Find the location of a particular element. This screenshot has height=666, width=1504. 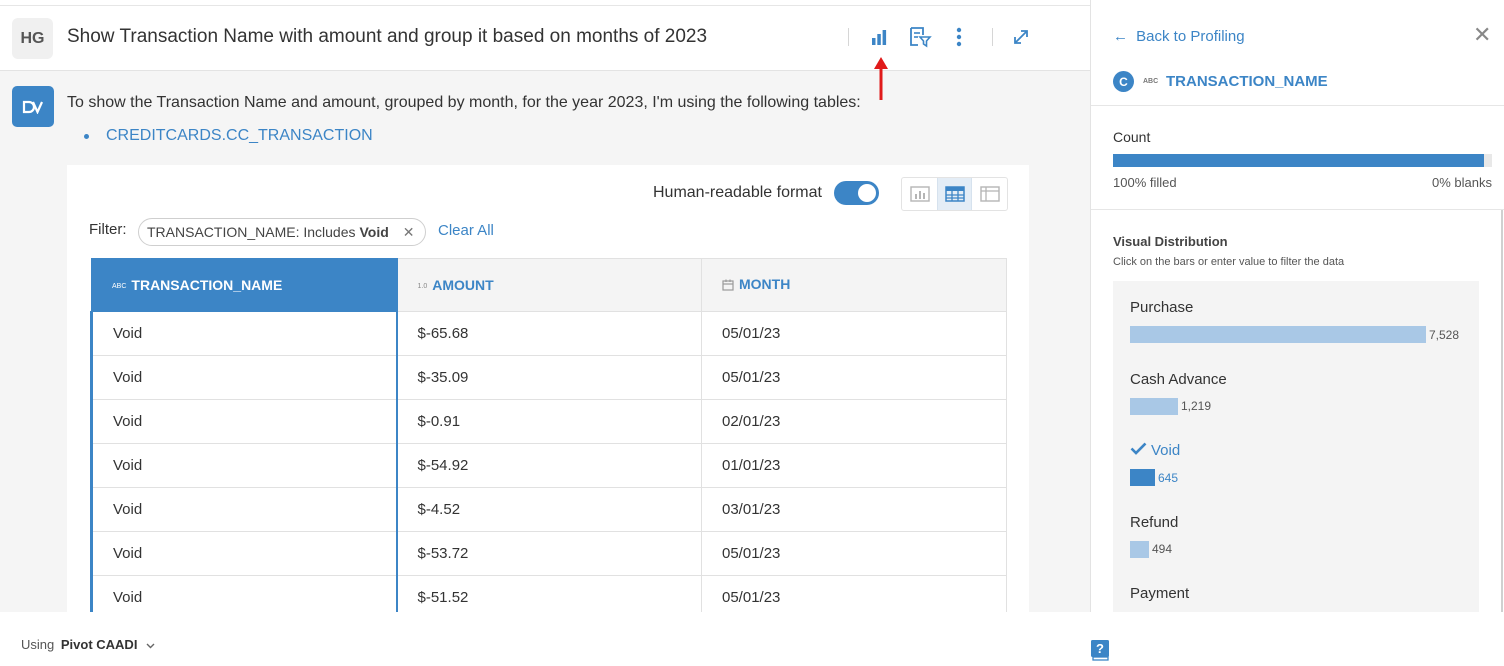

cell-amount: $-35.09 is located at coordinates (548, 377).